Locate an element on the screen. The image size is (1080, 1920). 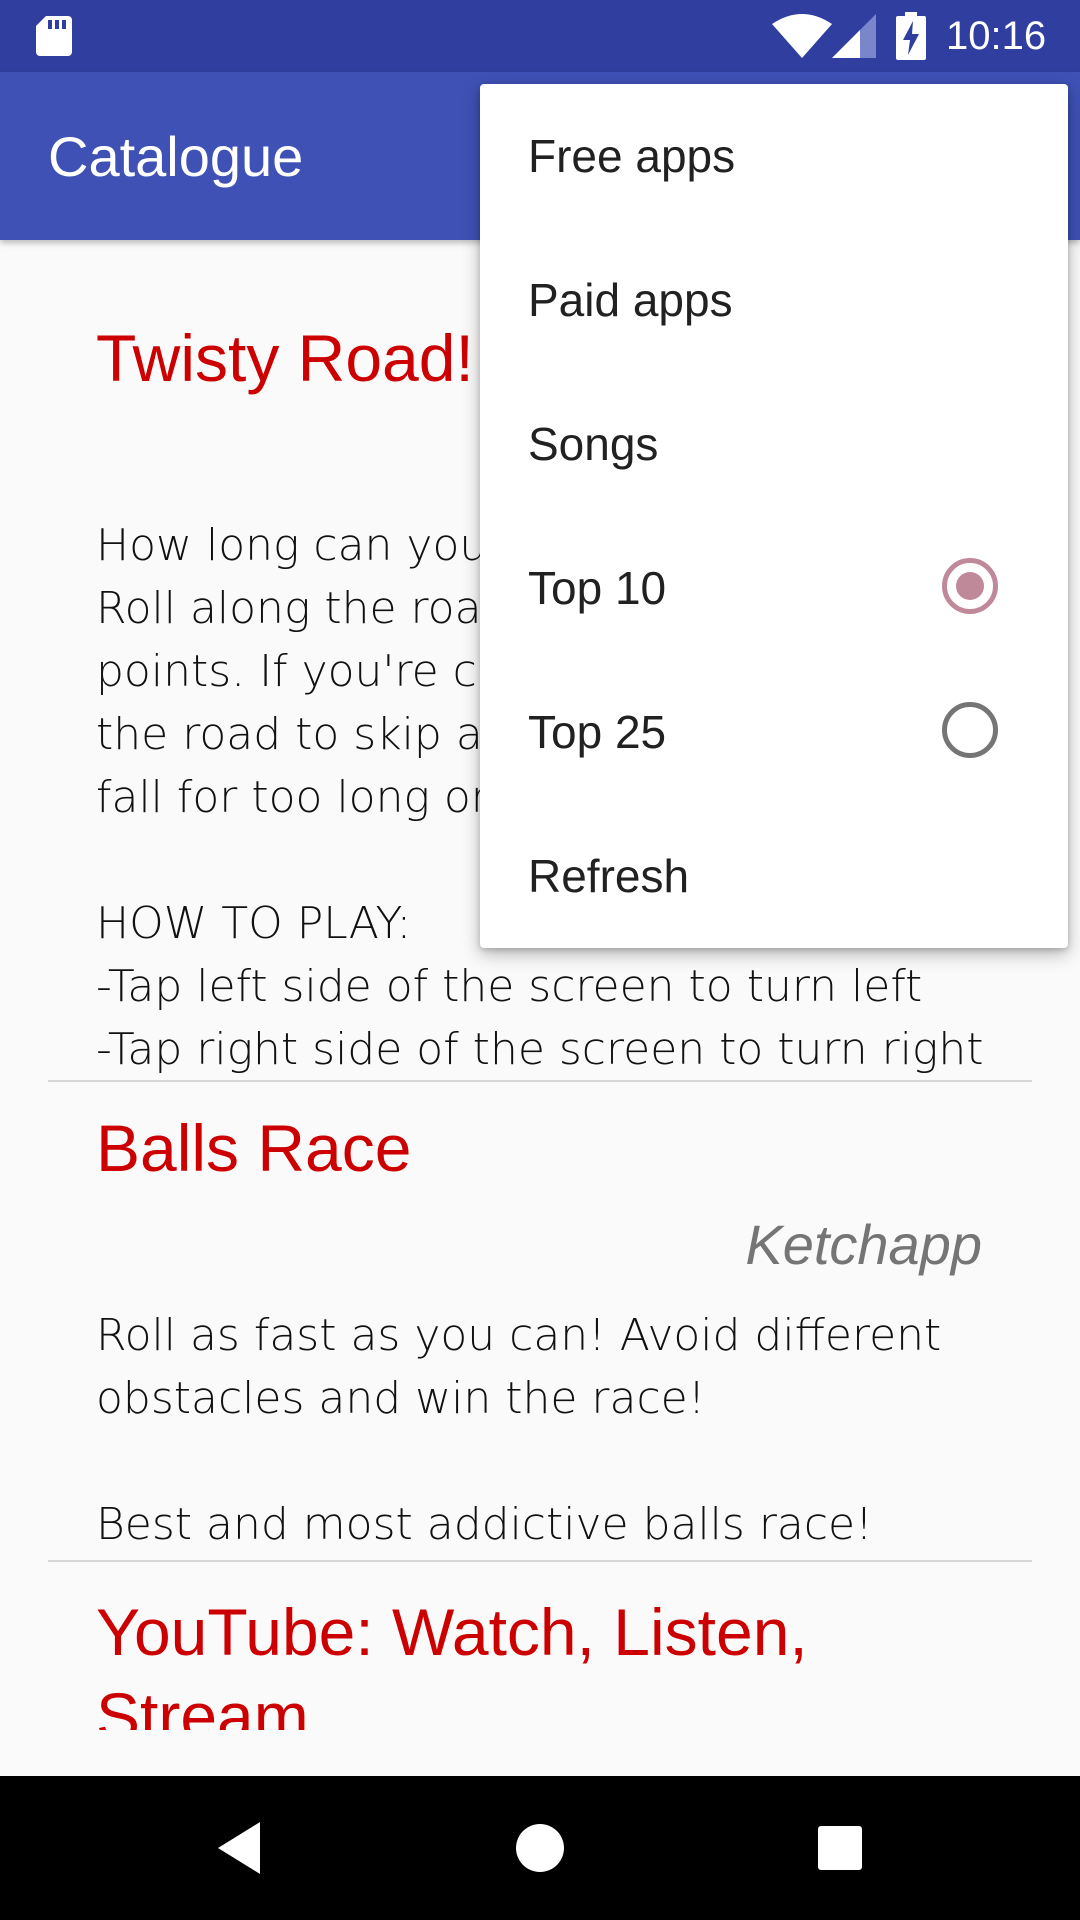
entry-developer: Ketchapp is located at coordinates (863, 1244).